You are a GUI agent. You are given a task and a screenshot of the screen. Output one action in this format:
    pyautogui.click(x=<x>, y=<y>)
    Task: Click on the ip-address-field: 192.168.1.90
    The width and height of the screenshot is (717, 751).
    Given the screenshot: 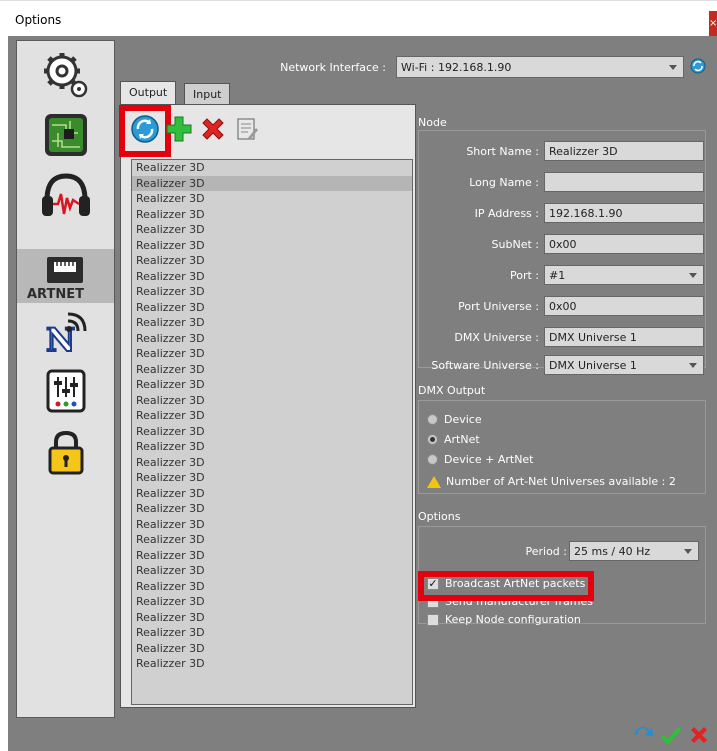 What is the action you would take?
    pyautogui.click(x=624, y=213)
    